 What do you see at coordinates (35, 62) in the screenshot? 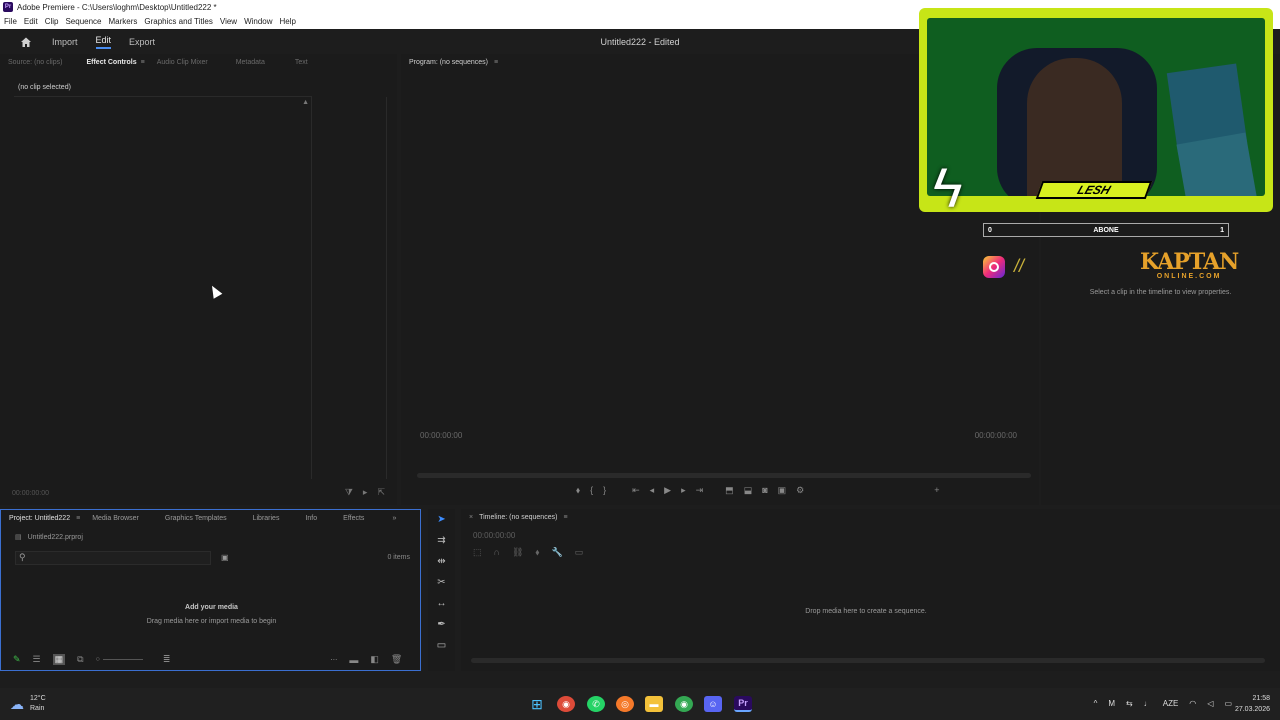
I see `tab-source: Source: (no clips)` at bounding box center [35, 62].